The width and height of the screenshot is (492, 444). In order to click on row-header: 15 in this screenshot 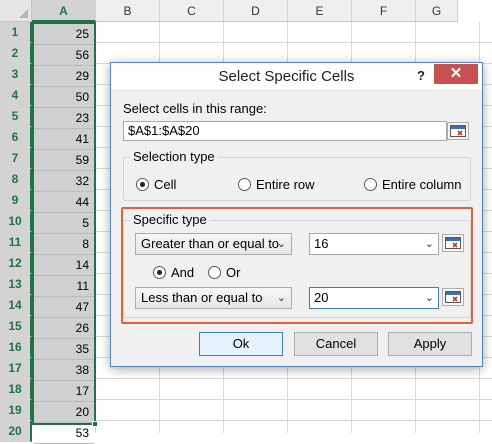, I will do `click(16, 326)`.